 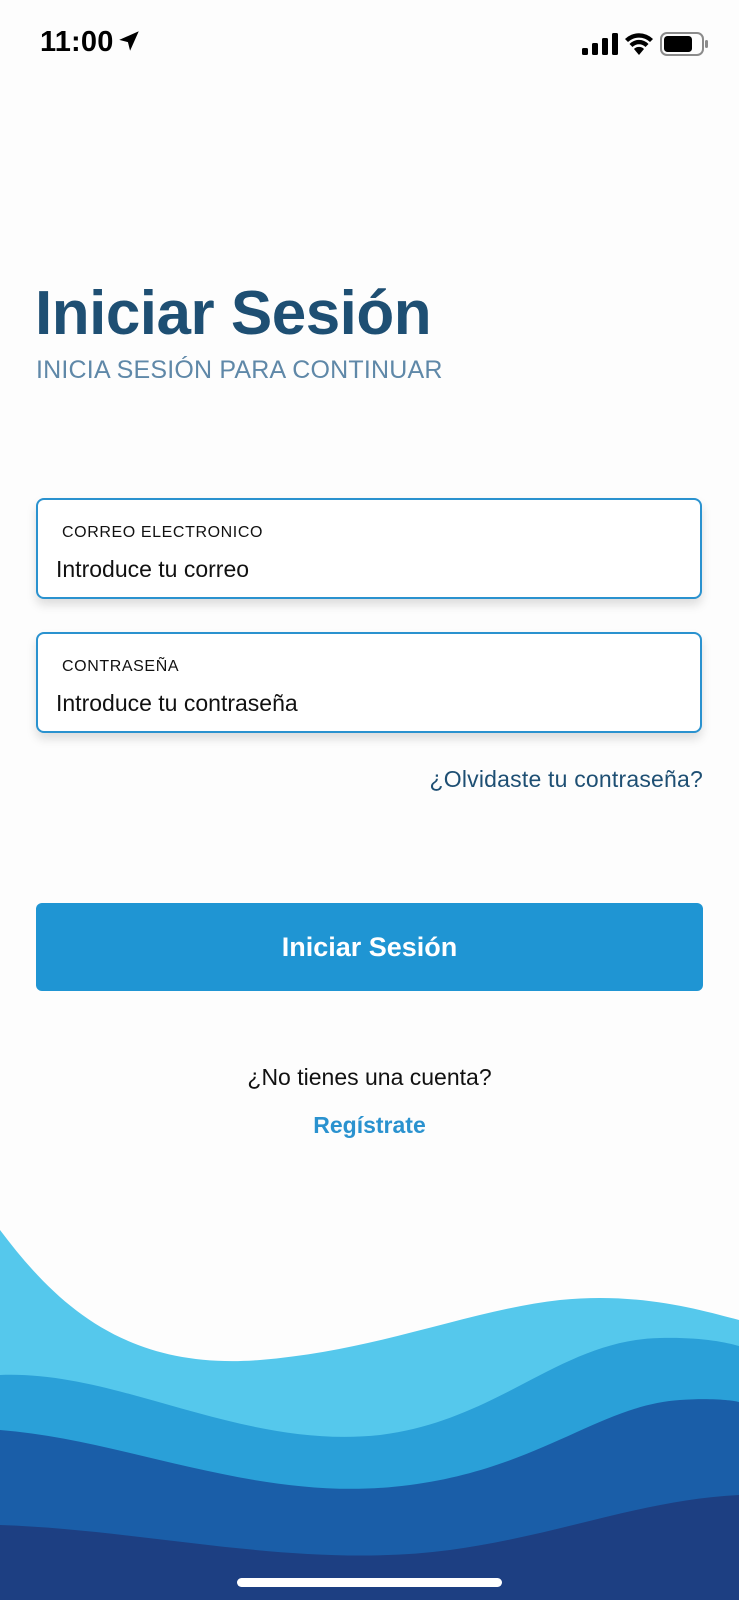 I want to click on email-label: CORREO ELECTRONICO, so click(x=163, y=532).